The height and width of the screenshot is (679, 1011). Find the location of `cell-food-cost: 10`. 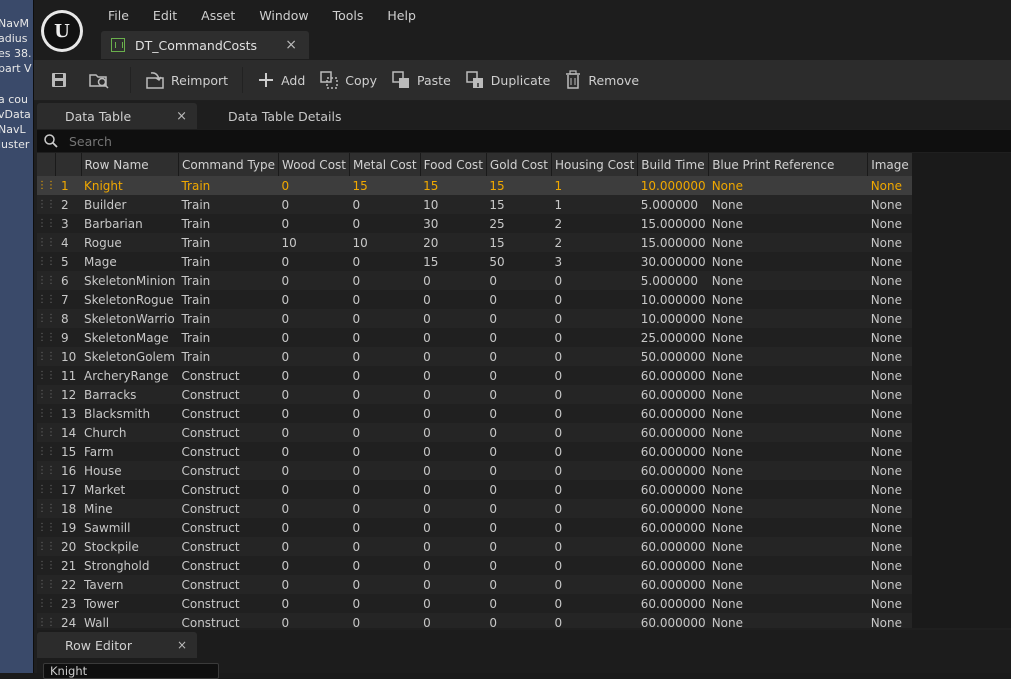

cell-food-cost: 10 is located at coordinates (453, 204).